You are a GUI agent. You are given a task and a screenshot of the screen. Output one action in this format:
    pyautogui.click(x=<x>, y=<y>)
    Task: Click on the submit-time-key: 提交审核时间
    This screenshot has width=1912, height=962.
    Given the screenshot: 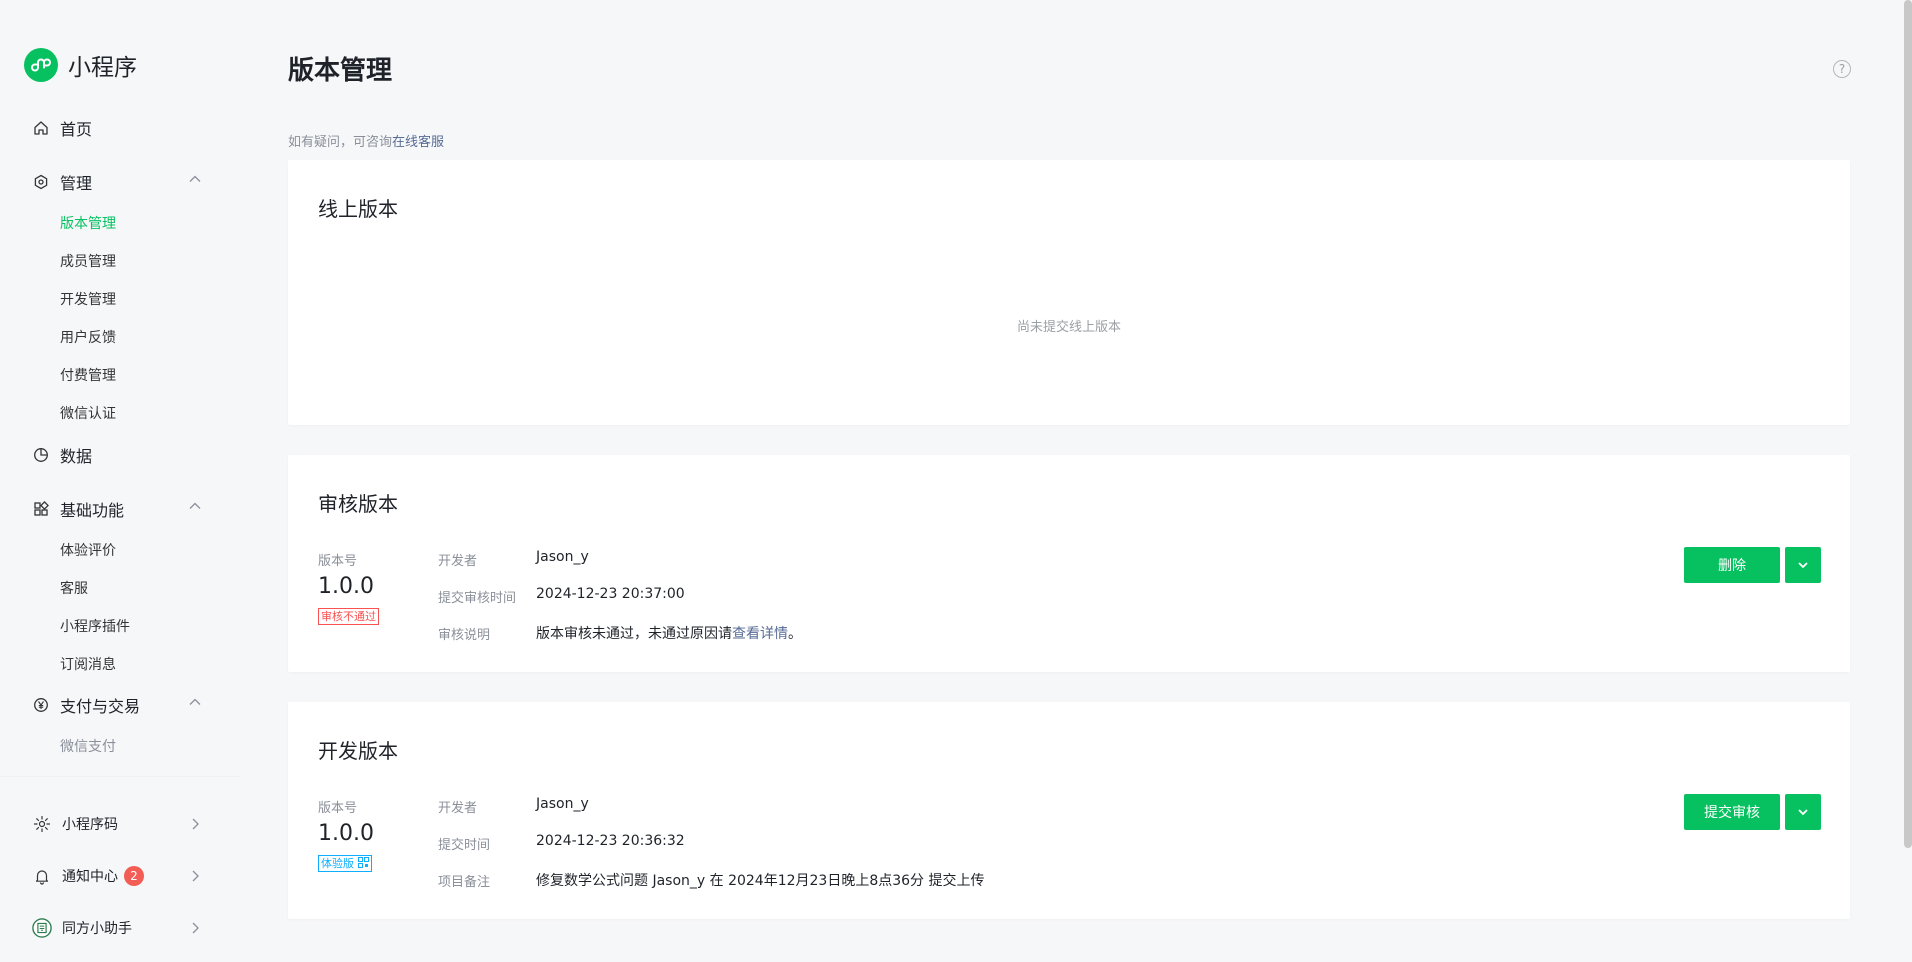 What is the action you would take?
    pyautogui.click(x=477, y=598)
    